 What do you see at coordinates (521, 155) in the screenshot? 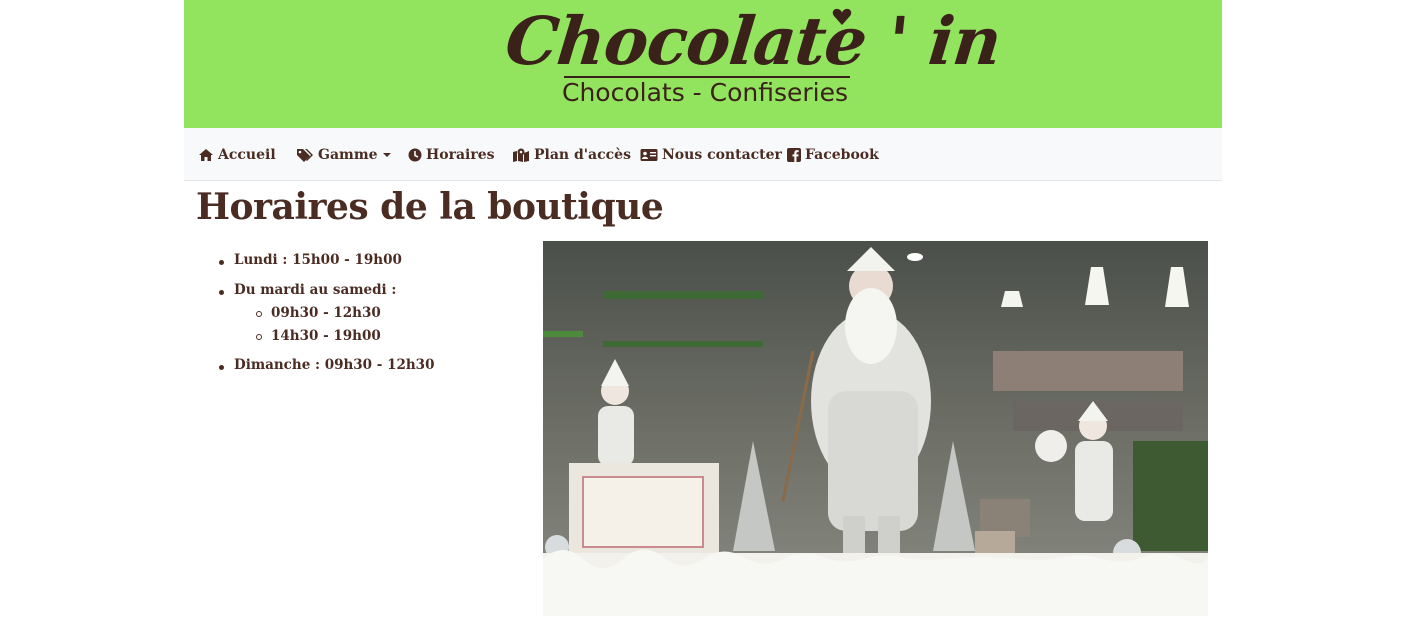
I see `map-icon` at bounding box center [521, 155].